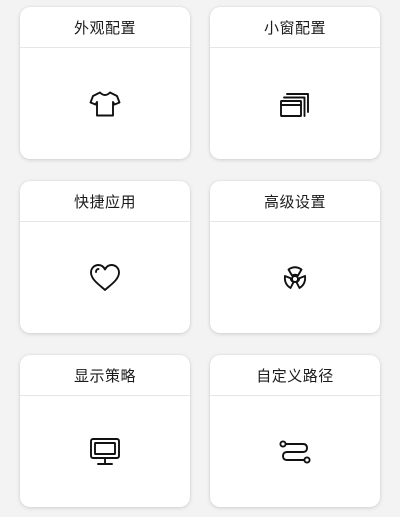  I want to click on path-icon, so click(295, 451).